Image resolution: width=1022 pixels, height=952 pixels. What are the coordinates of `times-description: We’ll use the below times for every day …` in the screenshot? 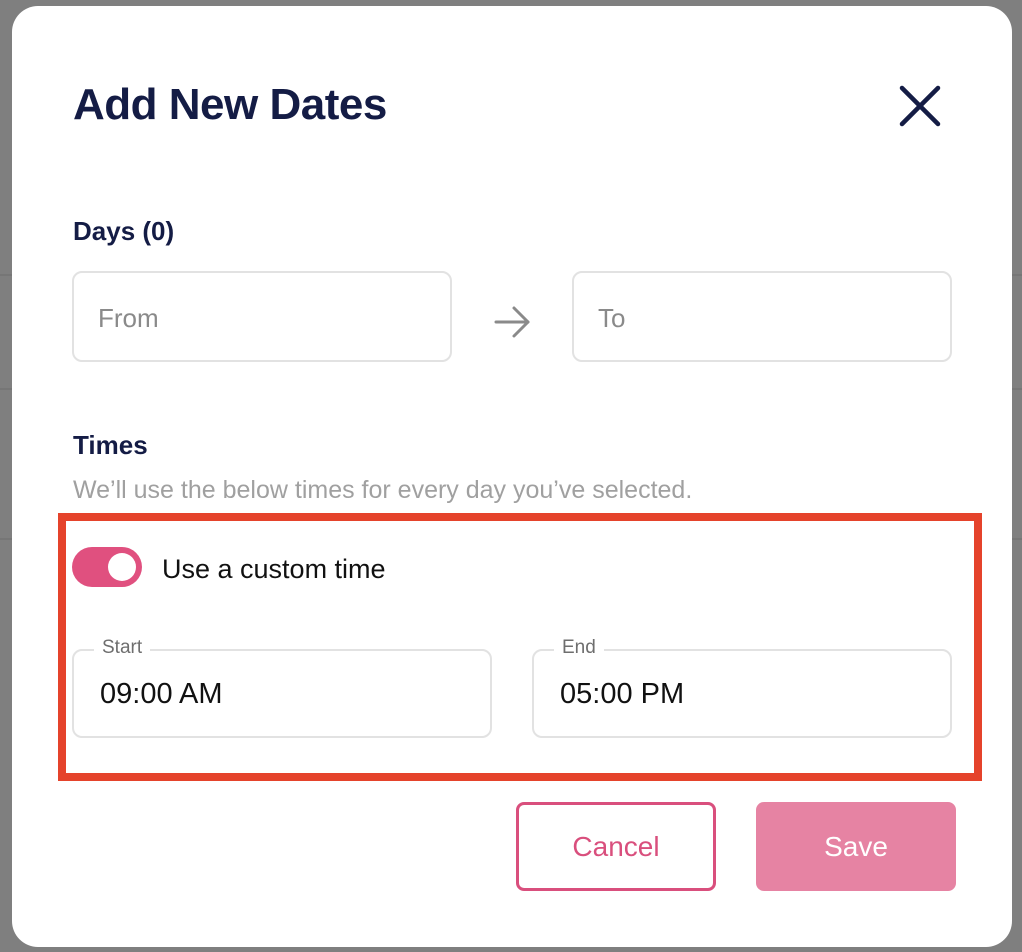 It's located at (383, 490).